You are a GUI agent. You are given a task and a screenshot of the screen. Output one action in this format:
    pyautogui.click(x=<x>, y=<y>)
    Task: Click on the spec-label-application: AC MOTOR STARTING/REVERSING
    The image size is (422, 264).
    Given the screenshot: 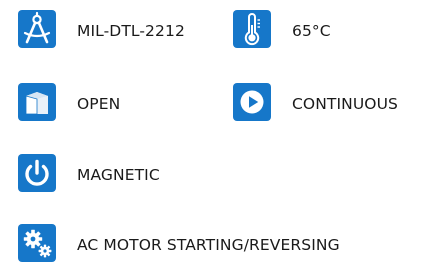 What is the action you would take?
    pyautogui.click(x=208, y=245)
    